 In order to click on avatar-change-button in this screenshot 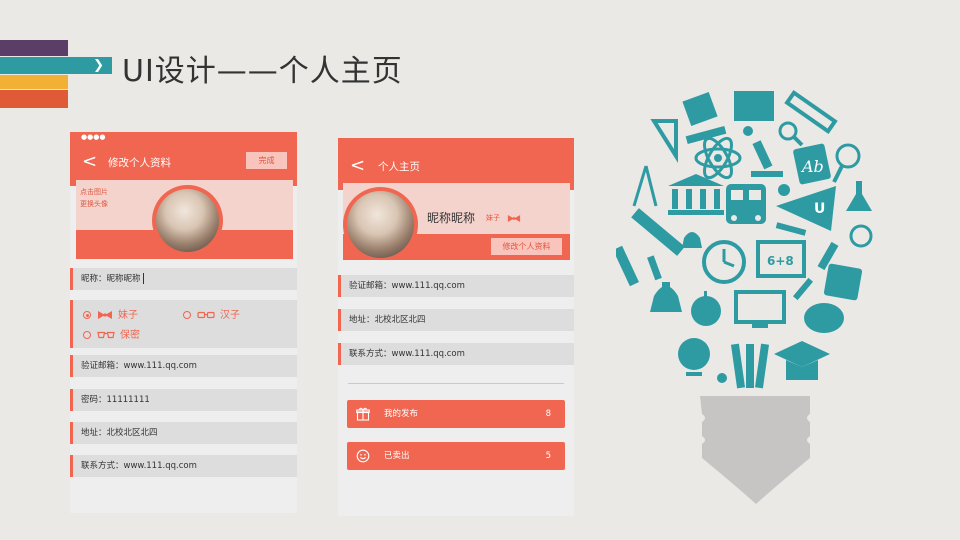, I will do `click(187, 220)`.